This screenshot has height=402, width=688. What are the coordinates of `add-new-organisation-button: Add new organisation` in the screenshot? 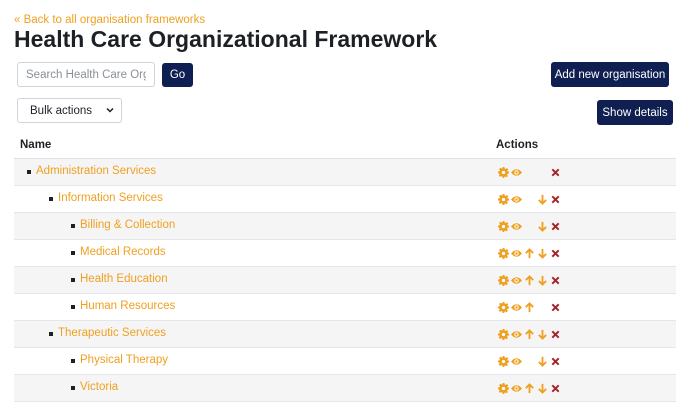 It's located at (610, 74).